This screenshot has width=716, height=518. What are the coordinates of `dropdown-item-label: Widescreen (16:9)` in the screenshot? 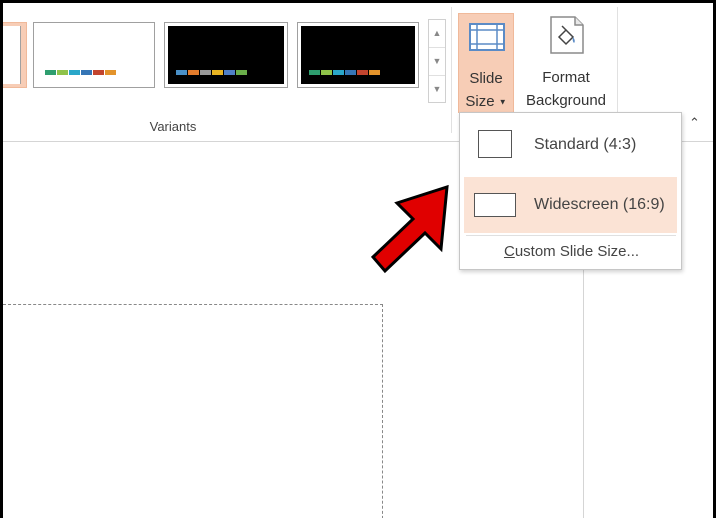 It's located at (599, 204).